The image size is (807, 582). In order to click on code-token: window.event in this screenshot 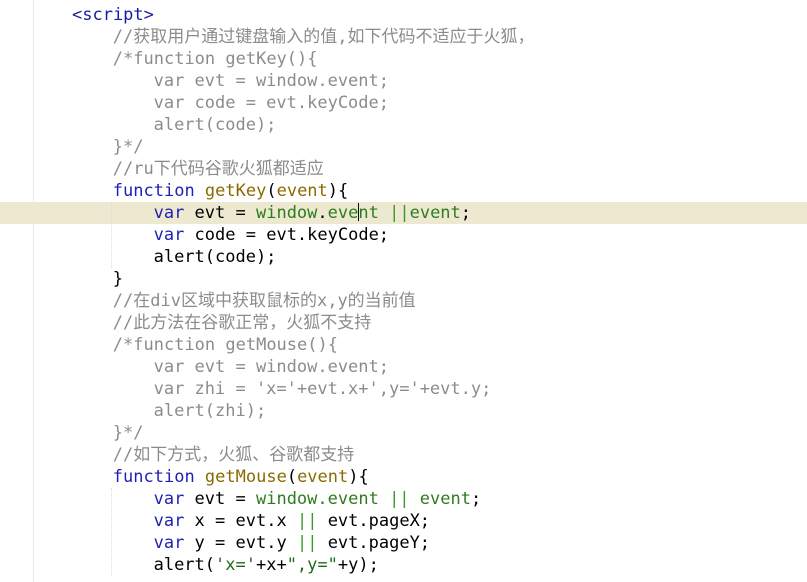, I will do `click(317, 499)`.